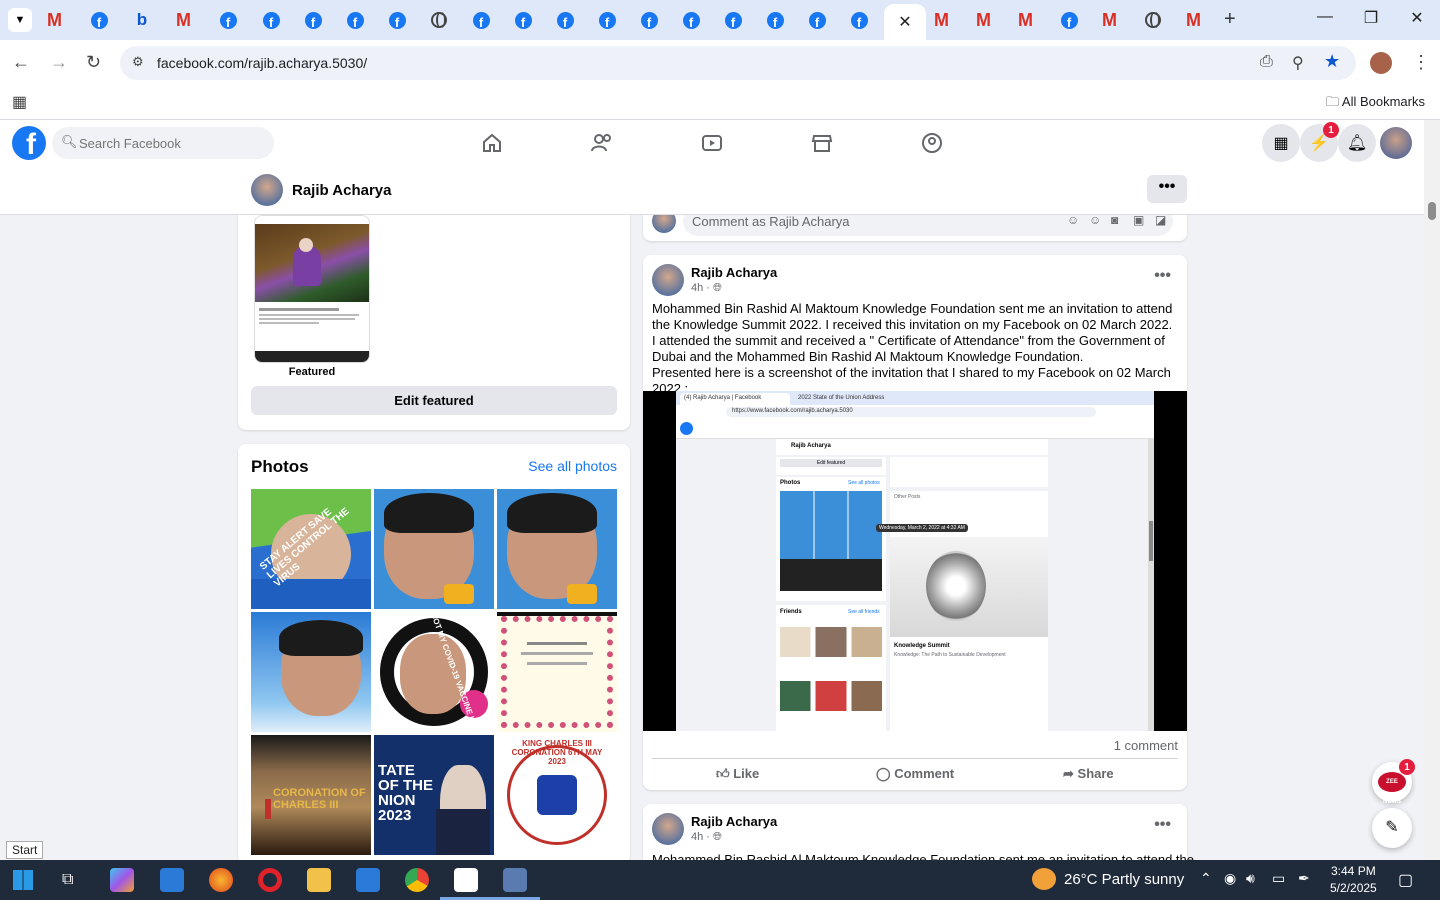  Describe the element at coordinates (1375, 104) in the screenshot. I see `all-bookmarks-button: 🗀 All Bookmarks` at that location.